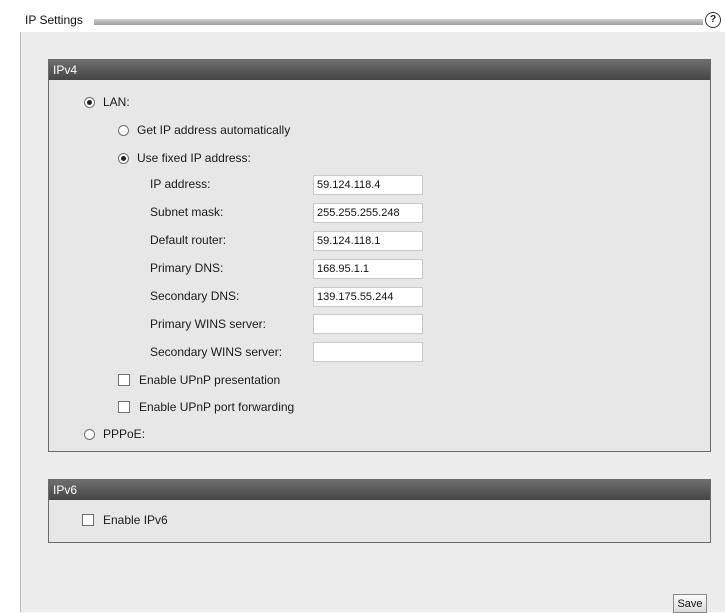 This screenshot has width=725, height=613. I want to click on subnet-mask-input, so click(368, 213).